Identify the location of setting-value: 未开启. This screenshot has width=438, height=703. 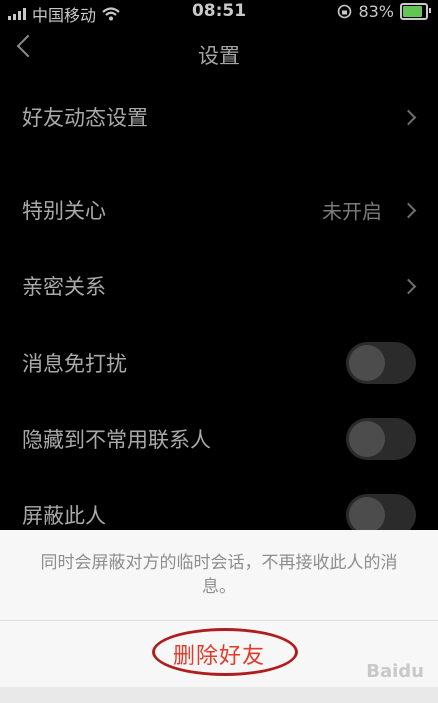
(352, 211).